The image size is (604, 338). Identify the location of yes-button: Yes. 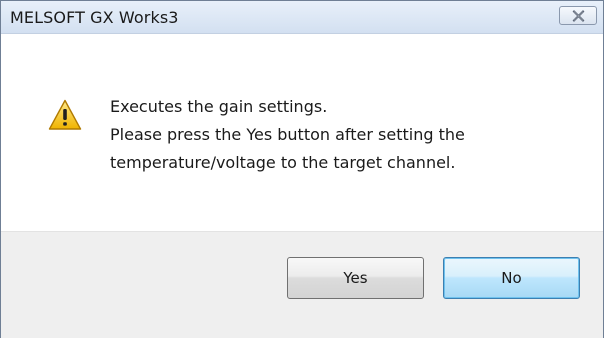
(355, 278).